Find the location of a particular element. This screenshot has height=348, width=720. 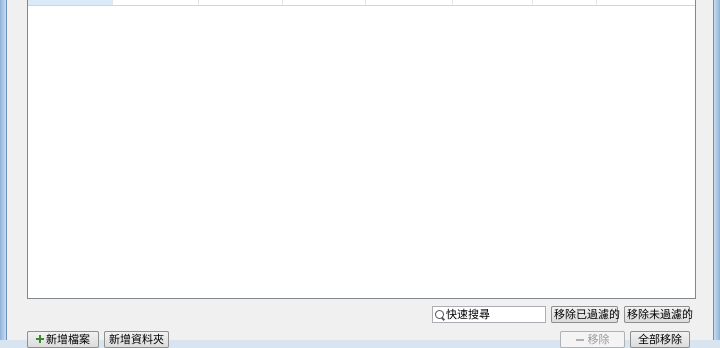

add-icon is located at coordinates (40, 339).